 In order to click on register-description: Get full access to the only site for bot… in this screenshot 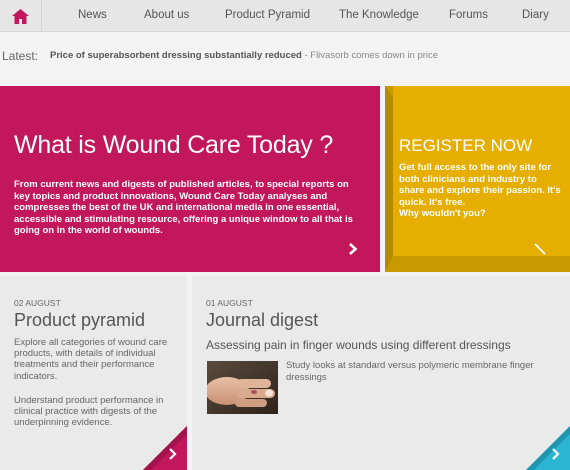, I will do `click(480, 185)`.